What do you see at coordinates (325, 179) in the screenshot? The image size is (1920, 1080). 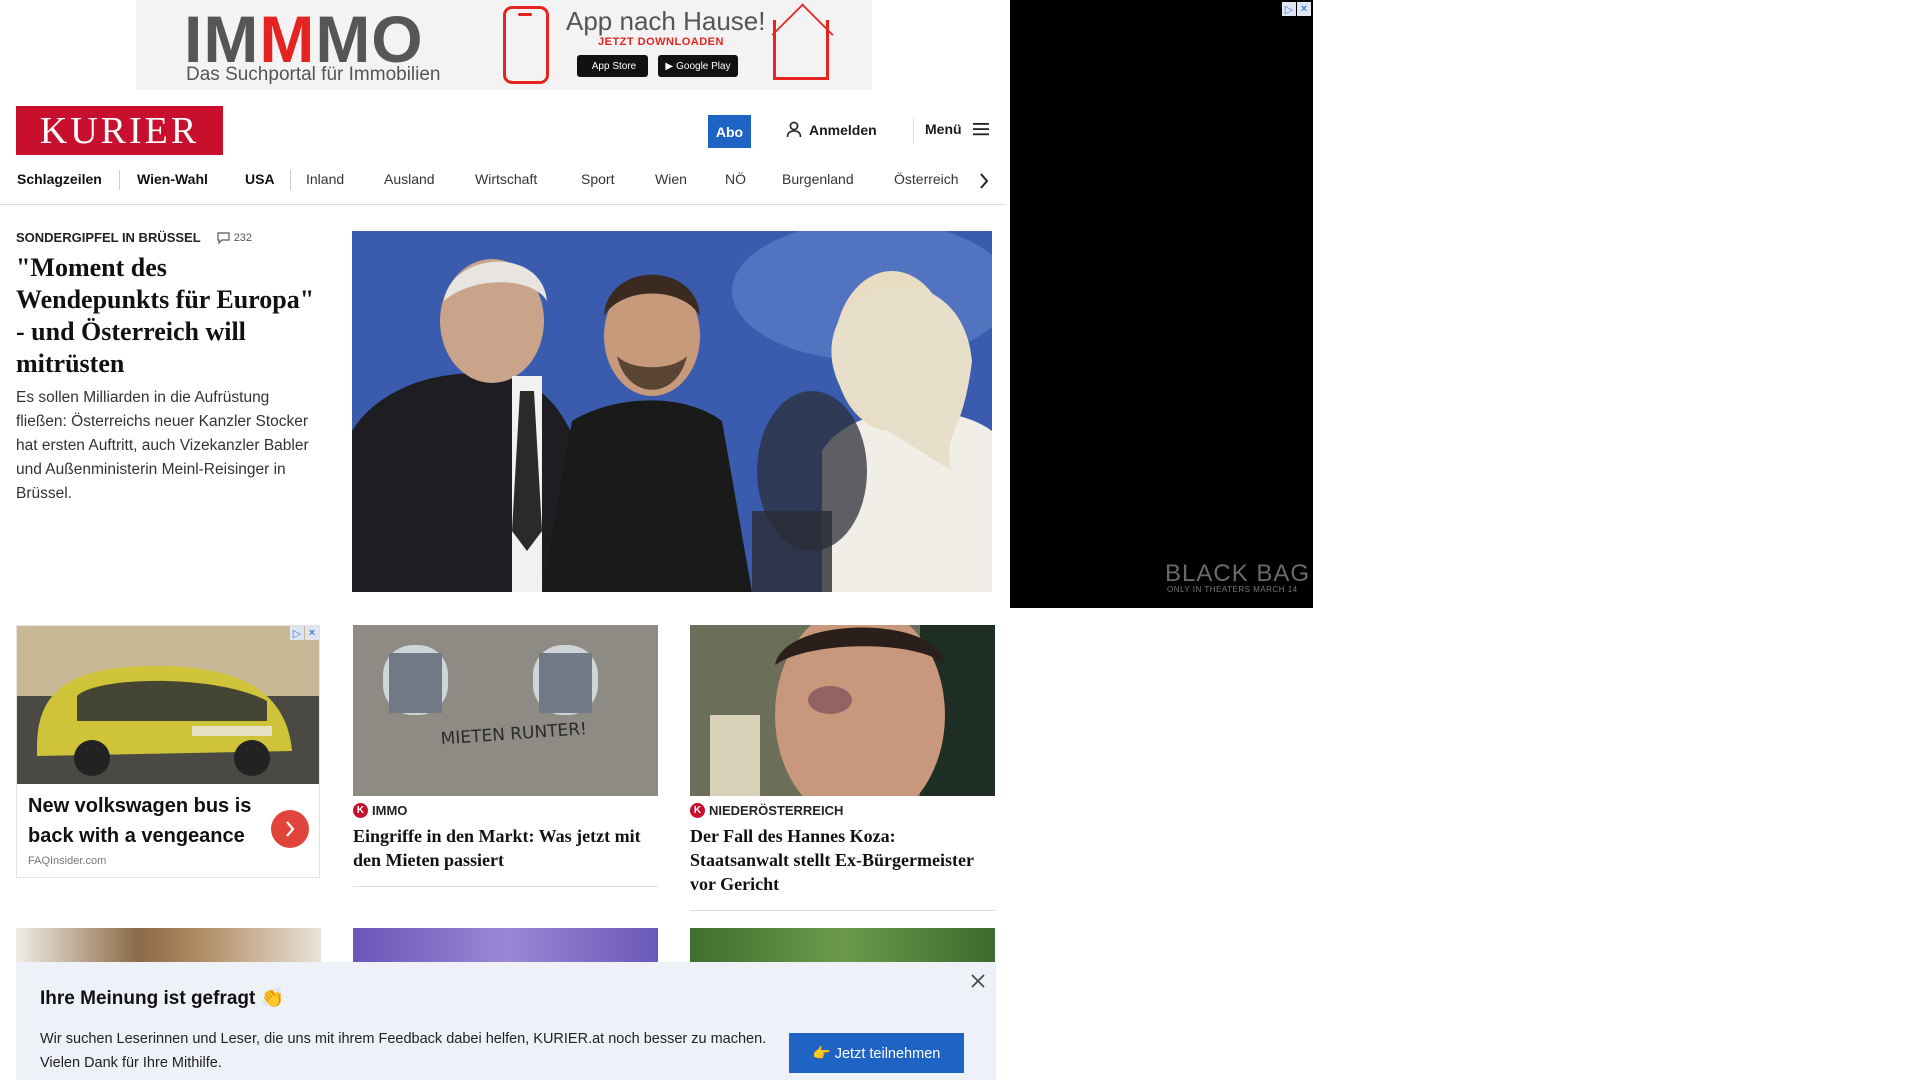 I see `nav-item-inland: Inland` at bounding box center [325, 179].